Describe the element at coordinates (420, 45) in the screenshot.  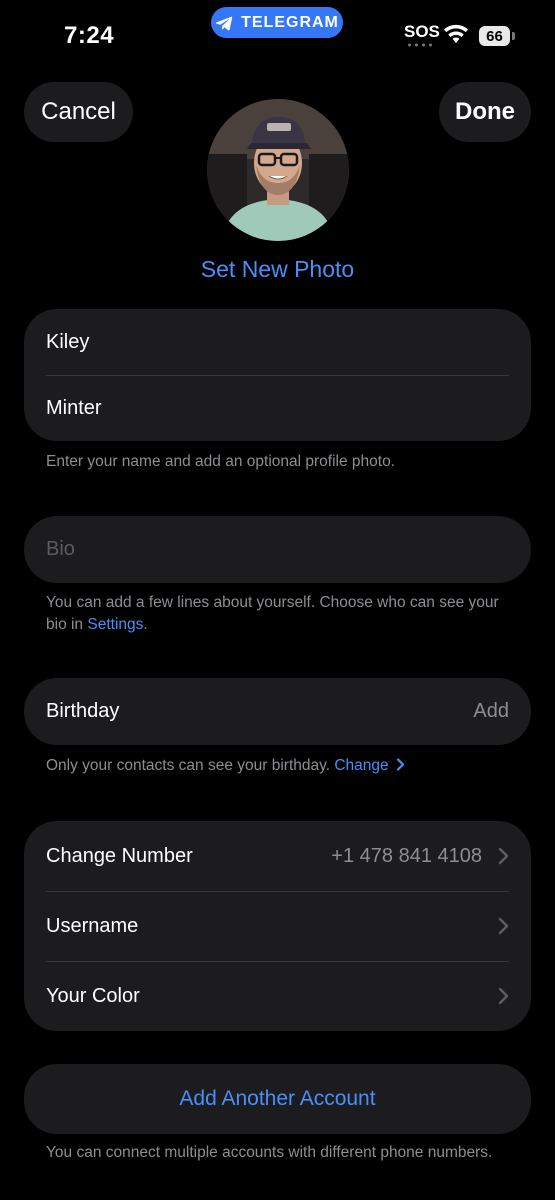
I see `signal-dots-icon` at that location.